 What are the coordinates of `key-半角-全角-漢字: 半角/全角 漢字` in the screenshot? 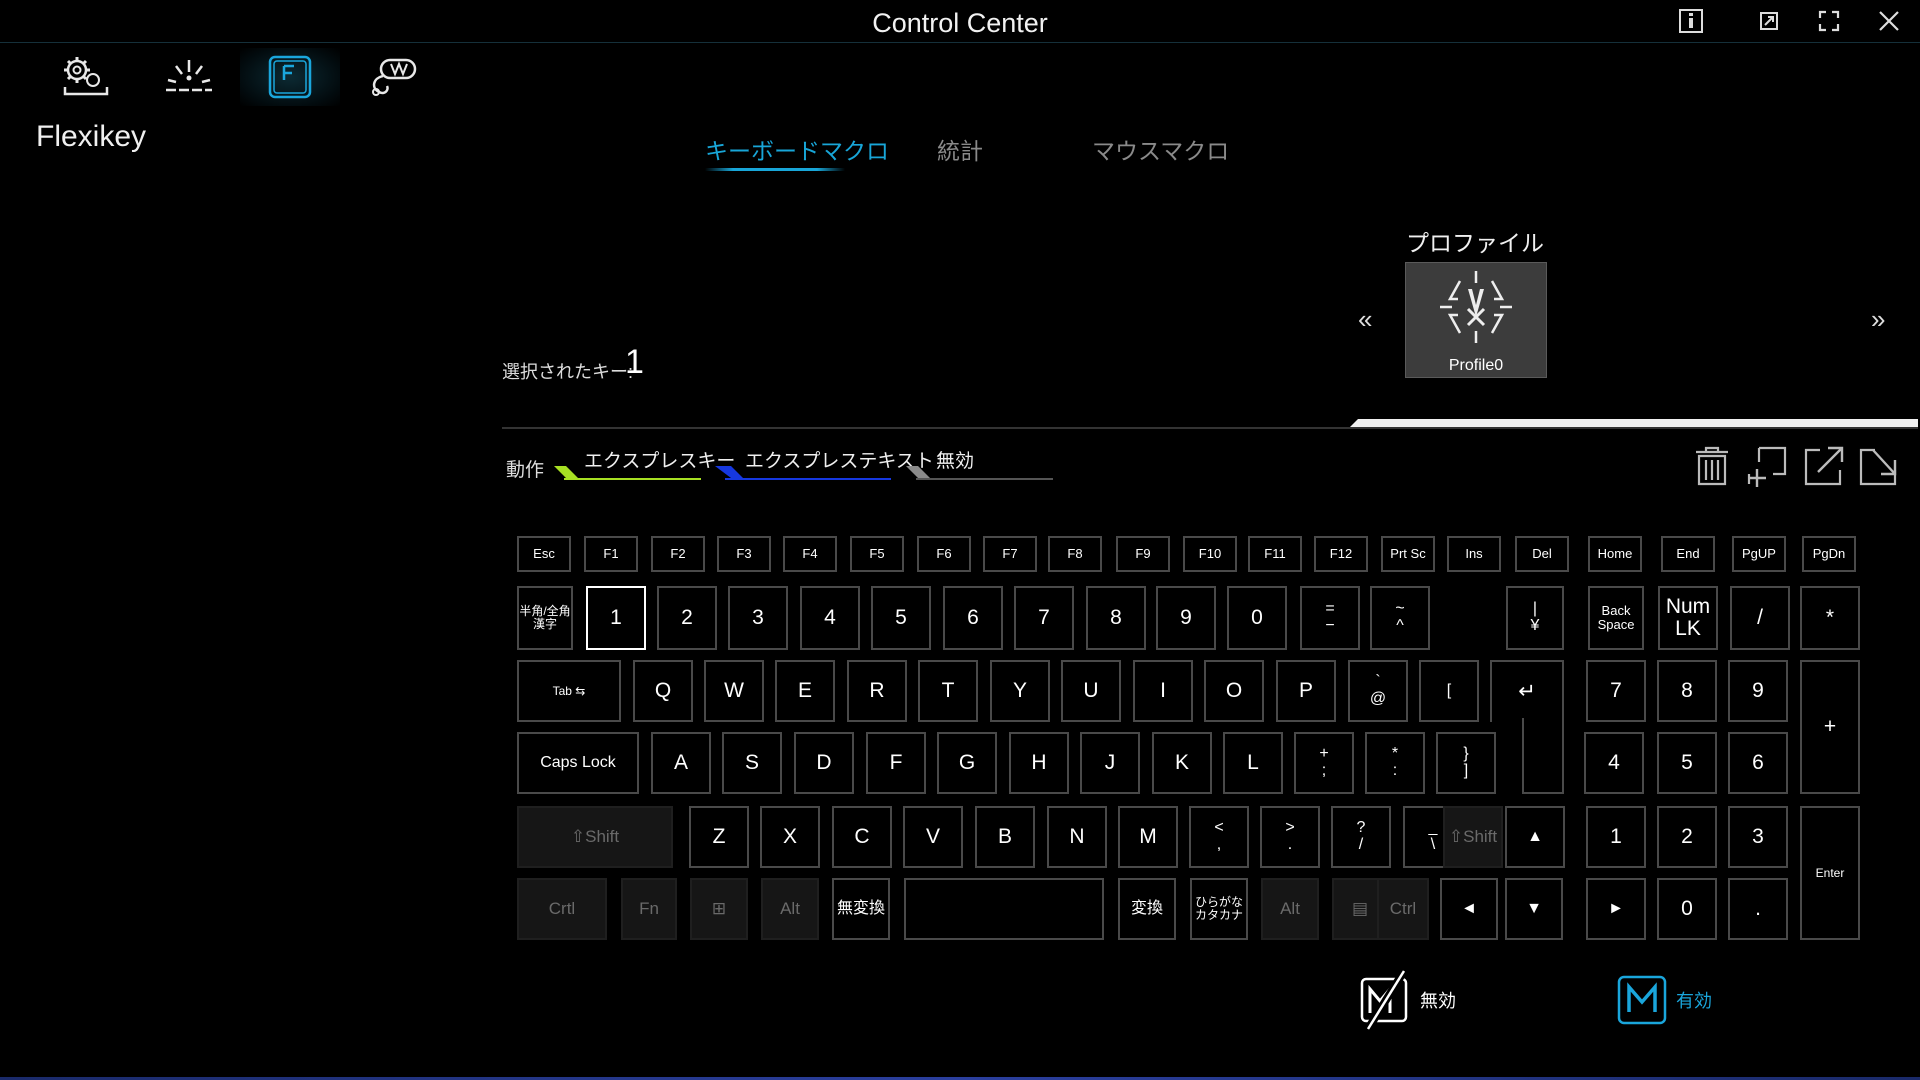 It's located at (545, 618).